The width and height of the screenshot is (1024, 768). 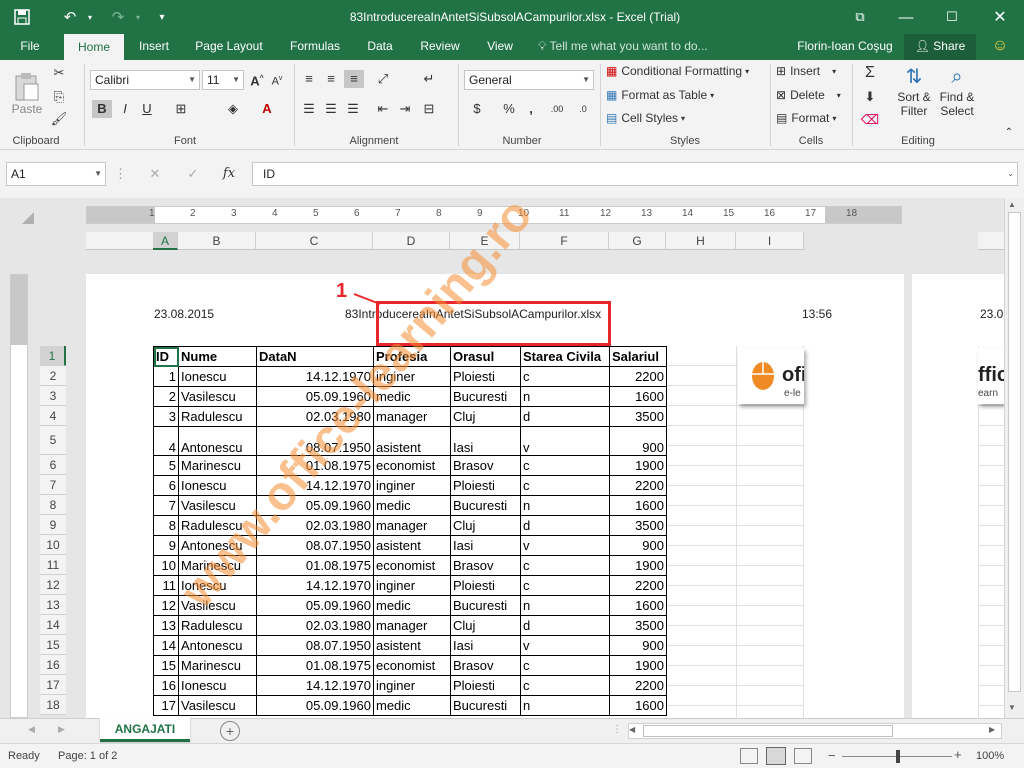 What do you see at coordinates (217, 685) in the screenshot?
I see `table-cell: Ionescu` at bounding box center [217, 685].